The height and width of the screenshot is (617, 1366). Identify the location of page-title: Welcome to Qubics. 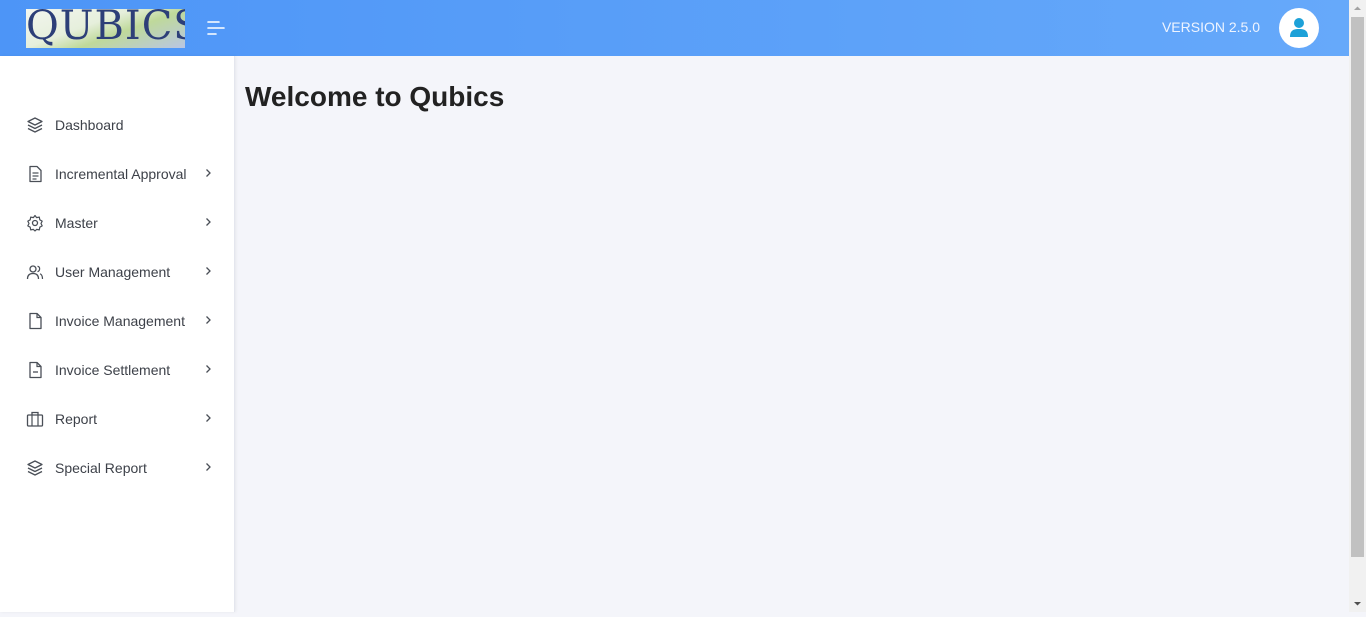
(375, 96).